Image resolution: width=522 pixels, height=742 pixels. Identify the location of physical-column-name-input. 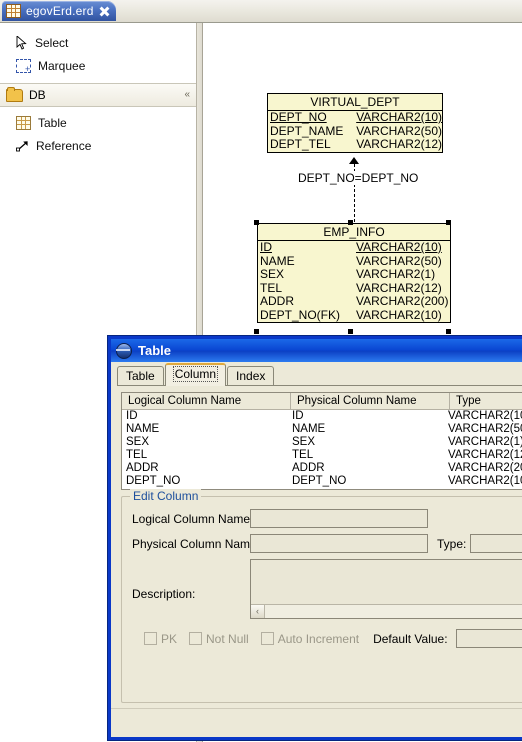
(339, 543).